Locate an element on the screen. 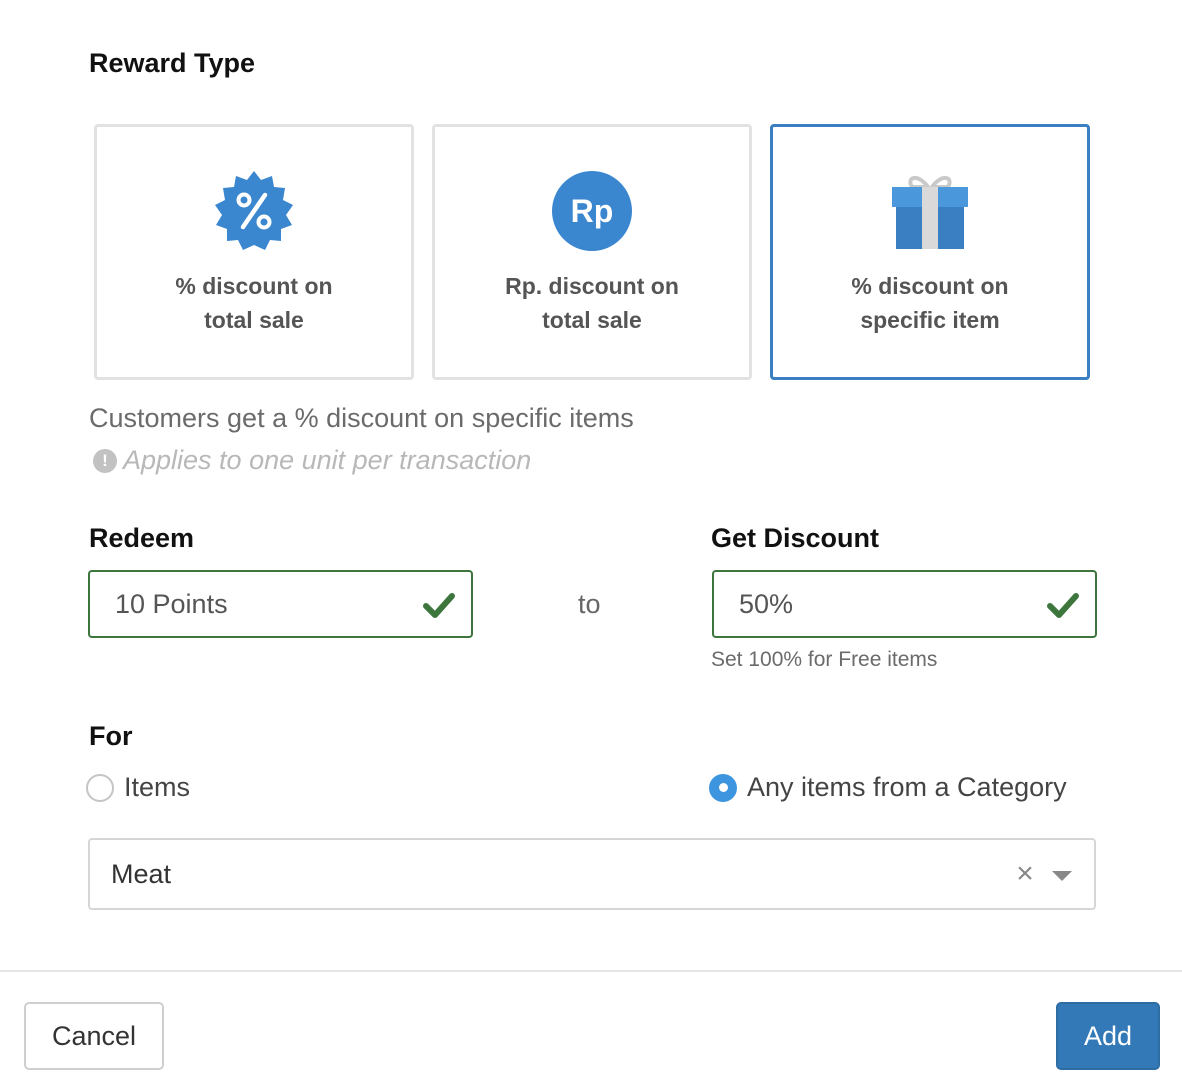 The height and width of the screenshot is (1092, 1182). reward-option-label: % discount on total sale is located at coordinates (254, 303).